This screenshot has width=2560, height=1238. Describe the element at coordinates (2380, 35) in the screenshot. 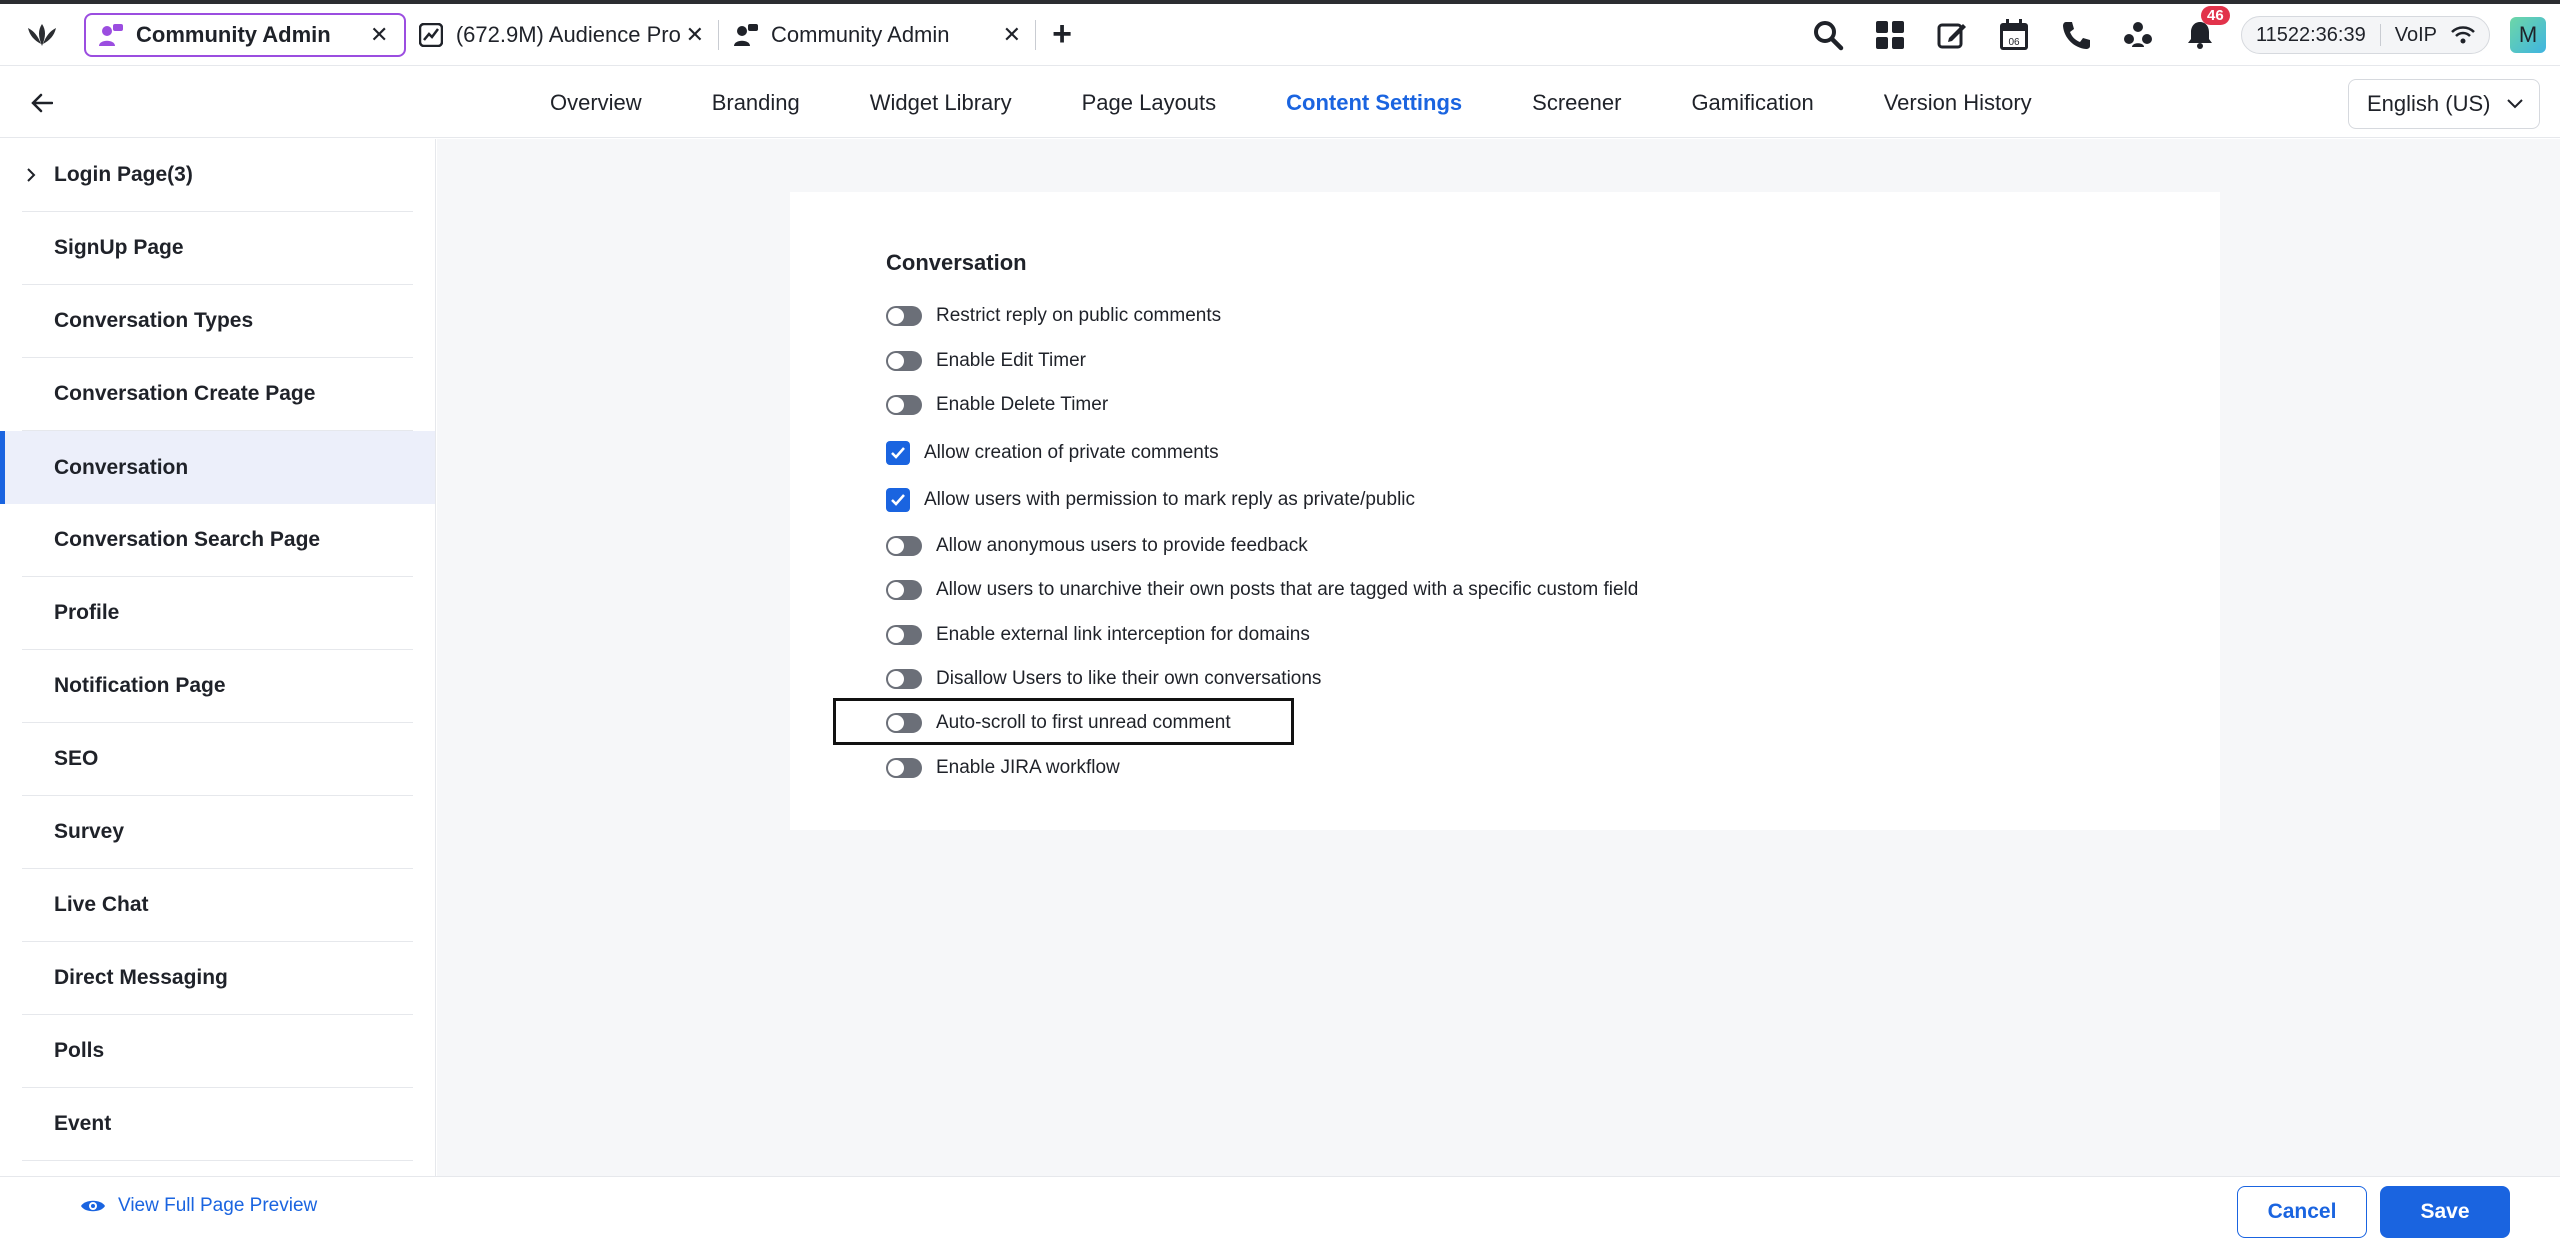

I see `divider` at that location.